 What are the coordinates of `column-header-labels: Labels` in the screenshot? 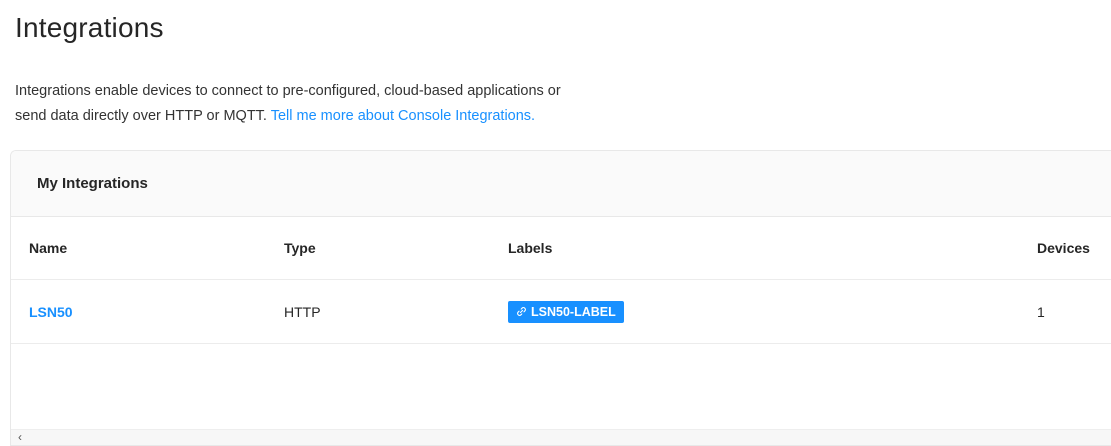 It's located at (772, 248).